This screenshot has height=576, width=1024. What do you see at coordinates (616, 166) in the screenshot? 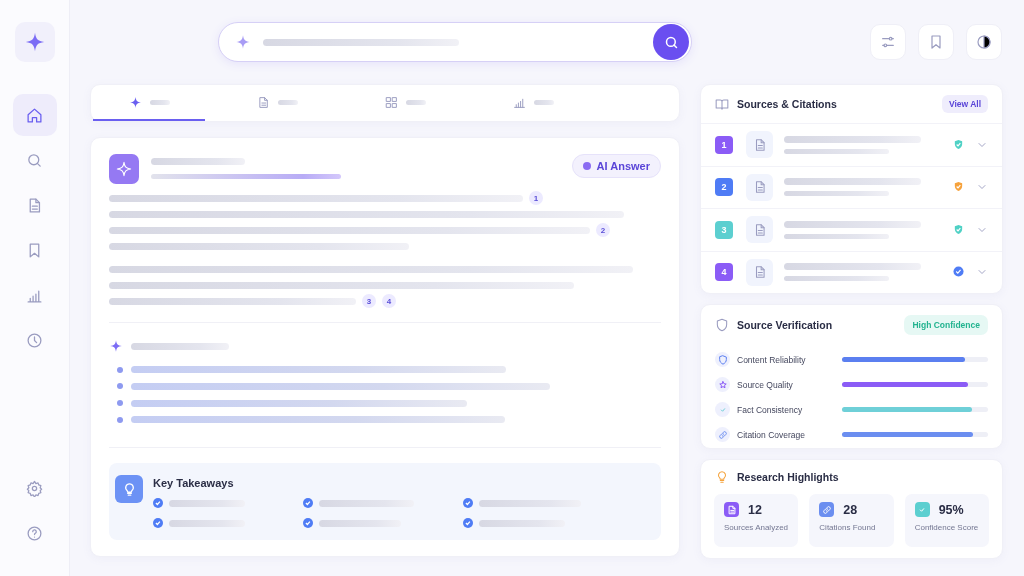
I see `ai-answer-badge: AI Answer` at bounding box center [616, 166].